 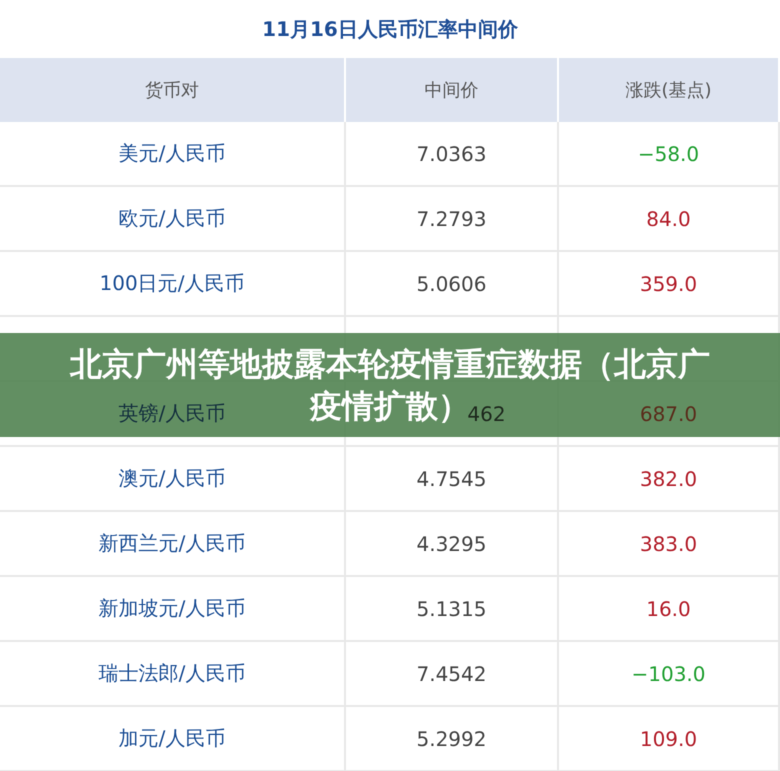 What do you see at coordinates (173, 90) in the screenshot?
I see `column-header: 货币对` at bounding box center [173, 90].